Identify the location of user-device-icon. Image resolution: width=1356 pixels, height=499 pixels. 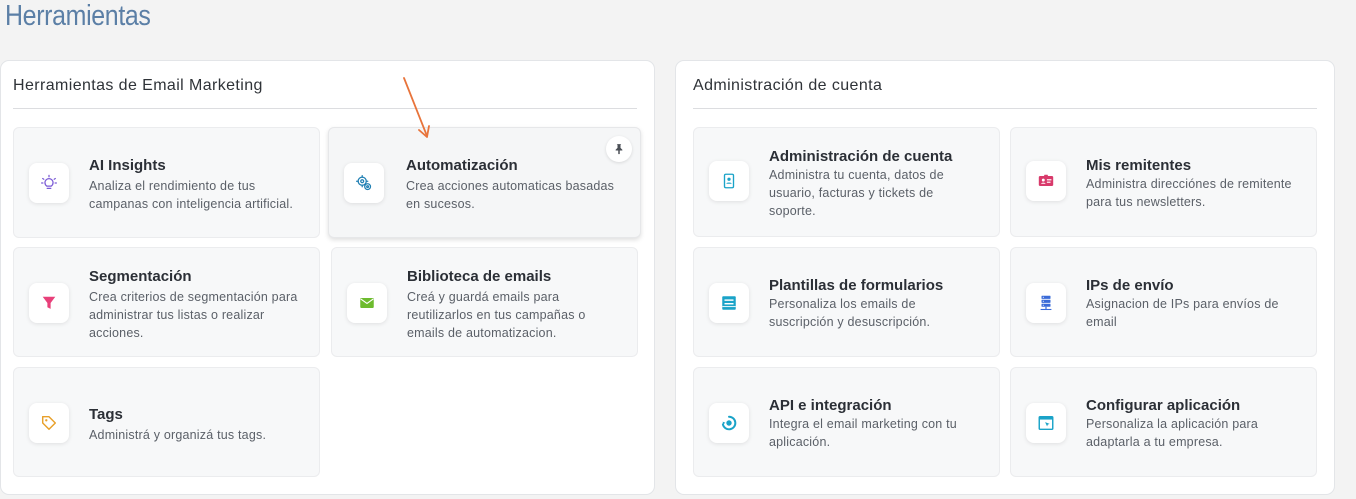
(729, 181).